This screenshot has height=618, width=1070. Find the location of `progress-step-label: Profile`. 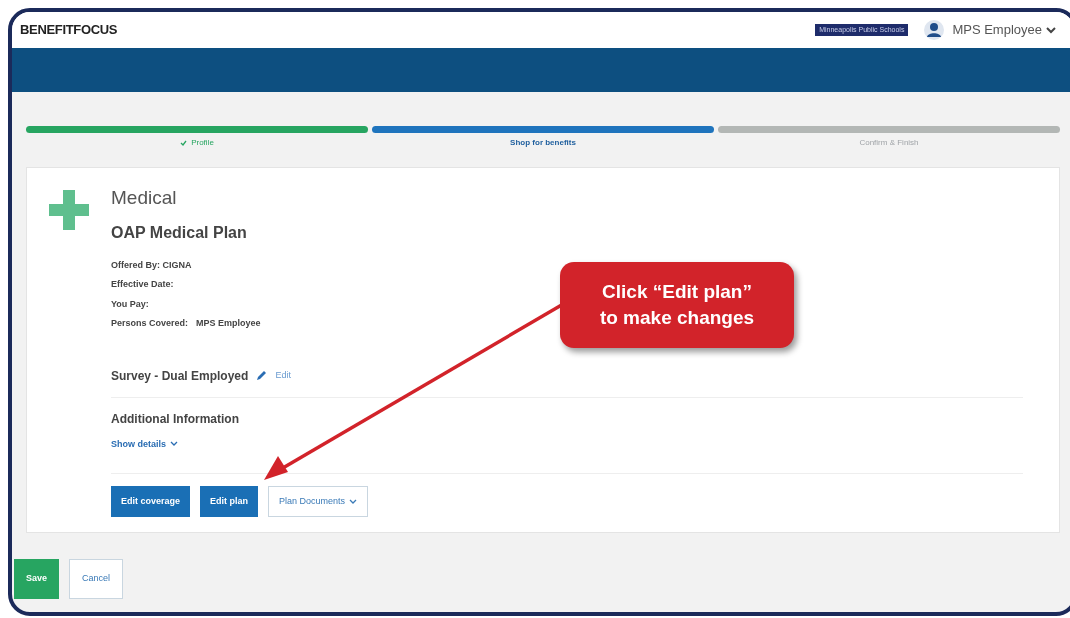

progress-step-label: Profile is located at coordinates (197, 143).